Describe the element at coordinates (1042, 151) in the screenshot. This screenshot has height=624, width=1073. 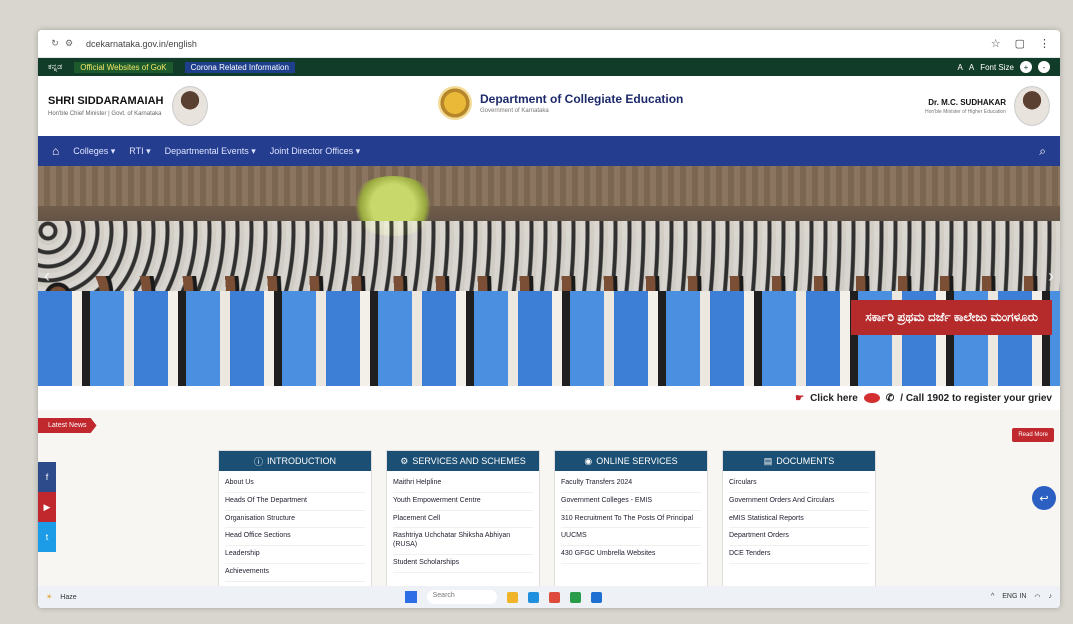
I see `search-icon: ⌕` at that location.